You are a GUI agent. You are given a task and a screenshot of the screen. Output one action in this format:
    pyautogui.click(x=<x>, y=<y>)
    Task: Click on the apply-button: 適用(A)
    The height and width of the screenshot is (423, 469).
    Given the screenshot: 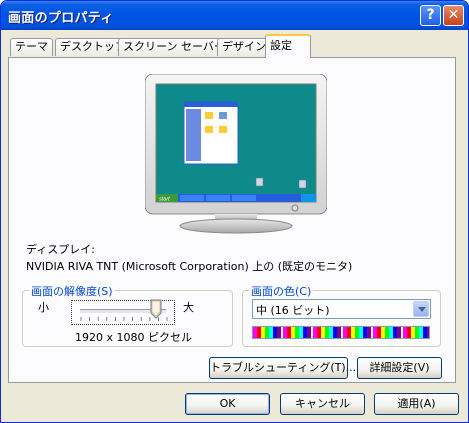 What is the action you would take?
    pyautogui.click(x=416, y=404)
    